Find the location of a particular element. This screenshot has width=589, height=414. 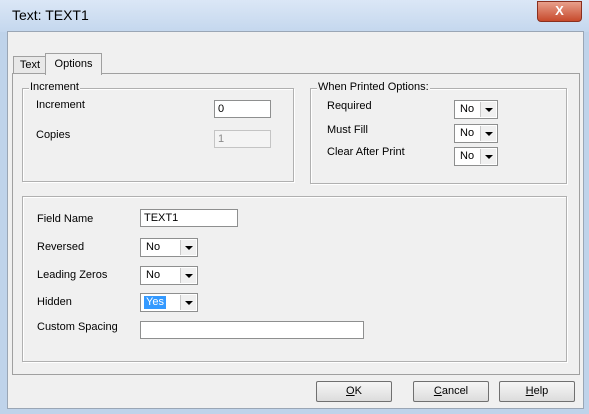

copies-input: 1 is located at coordinates (242, 139).